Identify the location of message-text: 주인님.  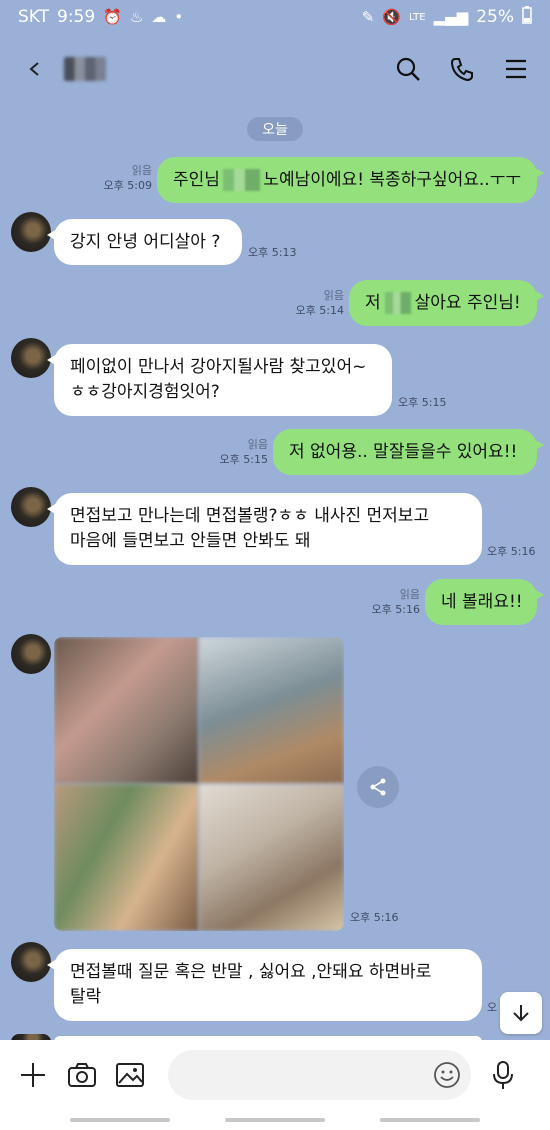
(196, 179).